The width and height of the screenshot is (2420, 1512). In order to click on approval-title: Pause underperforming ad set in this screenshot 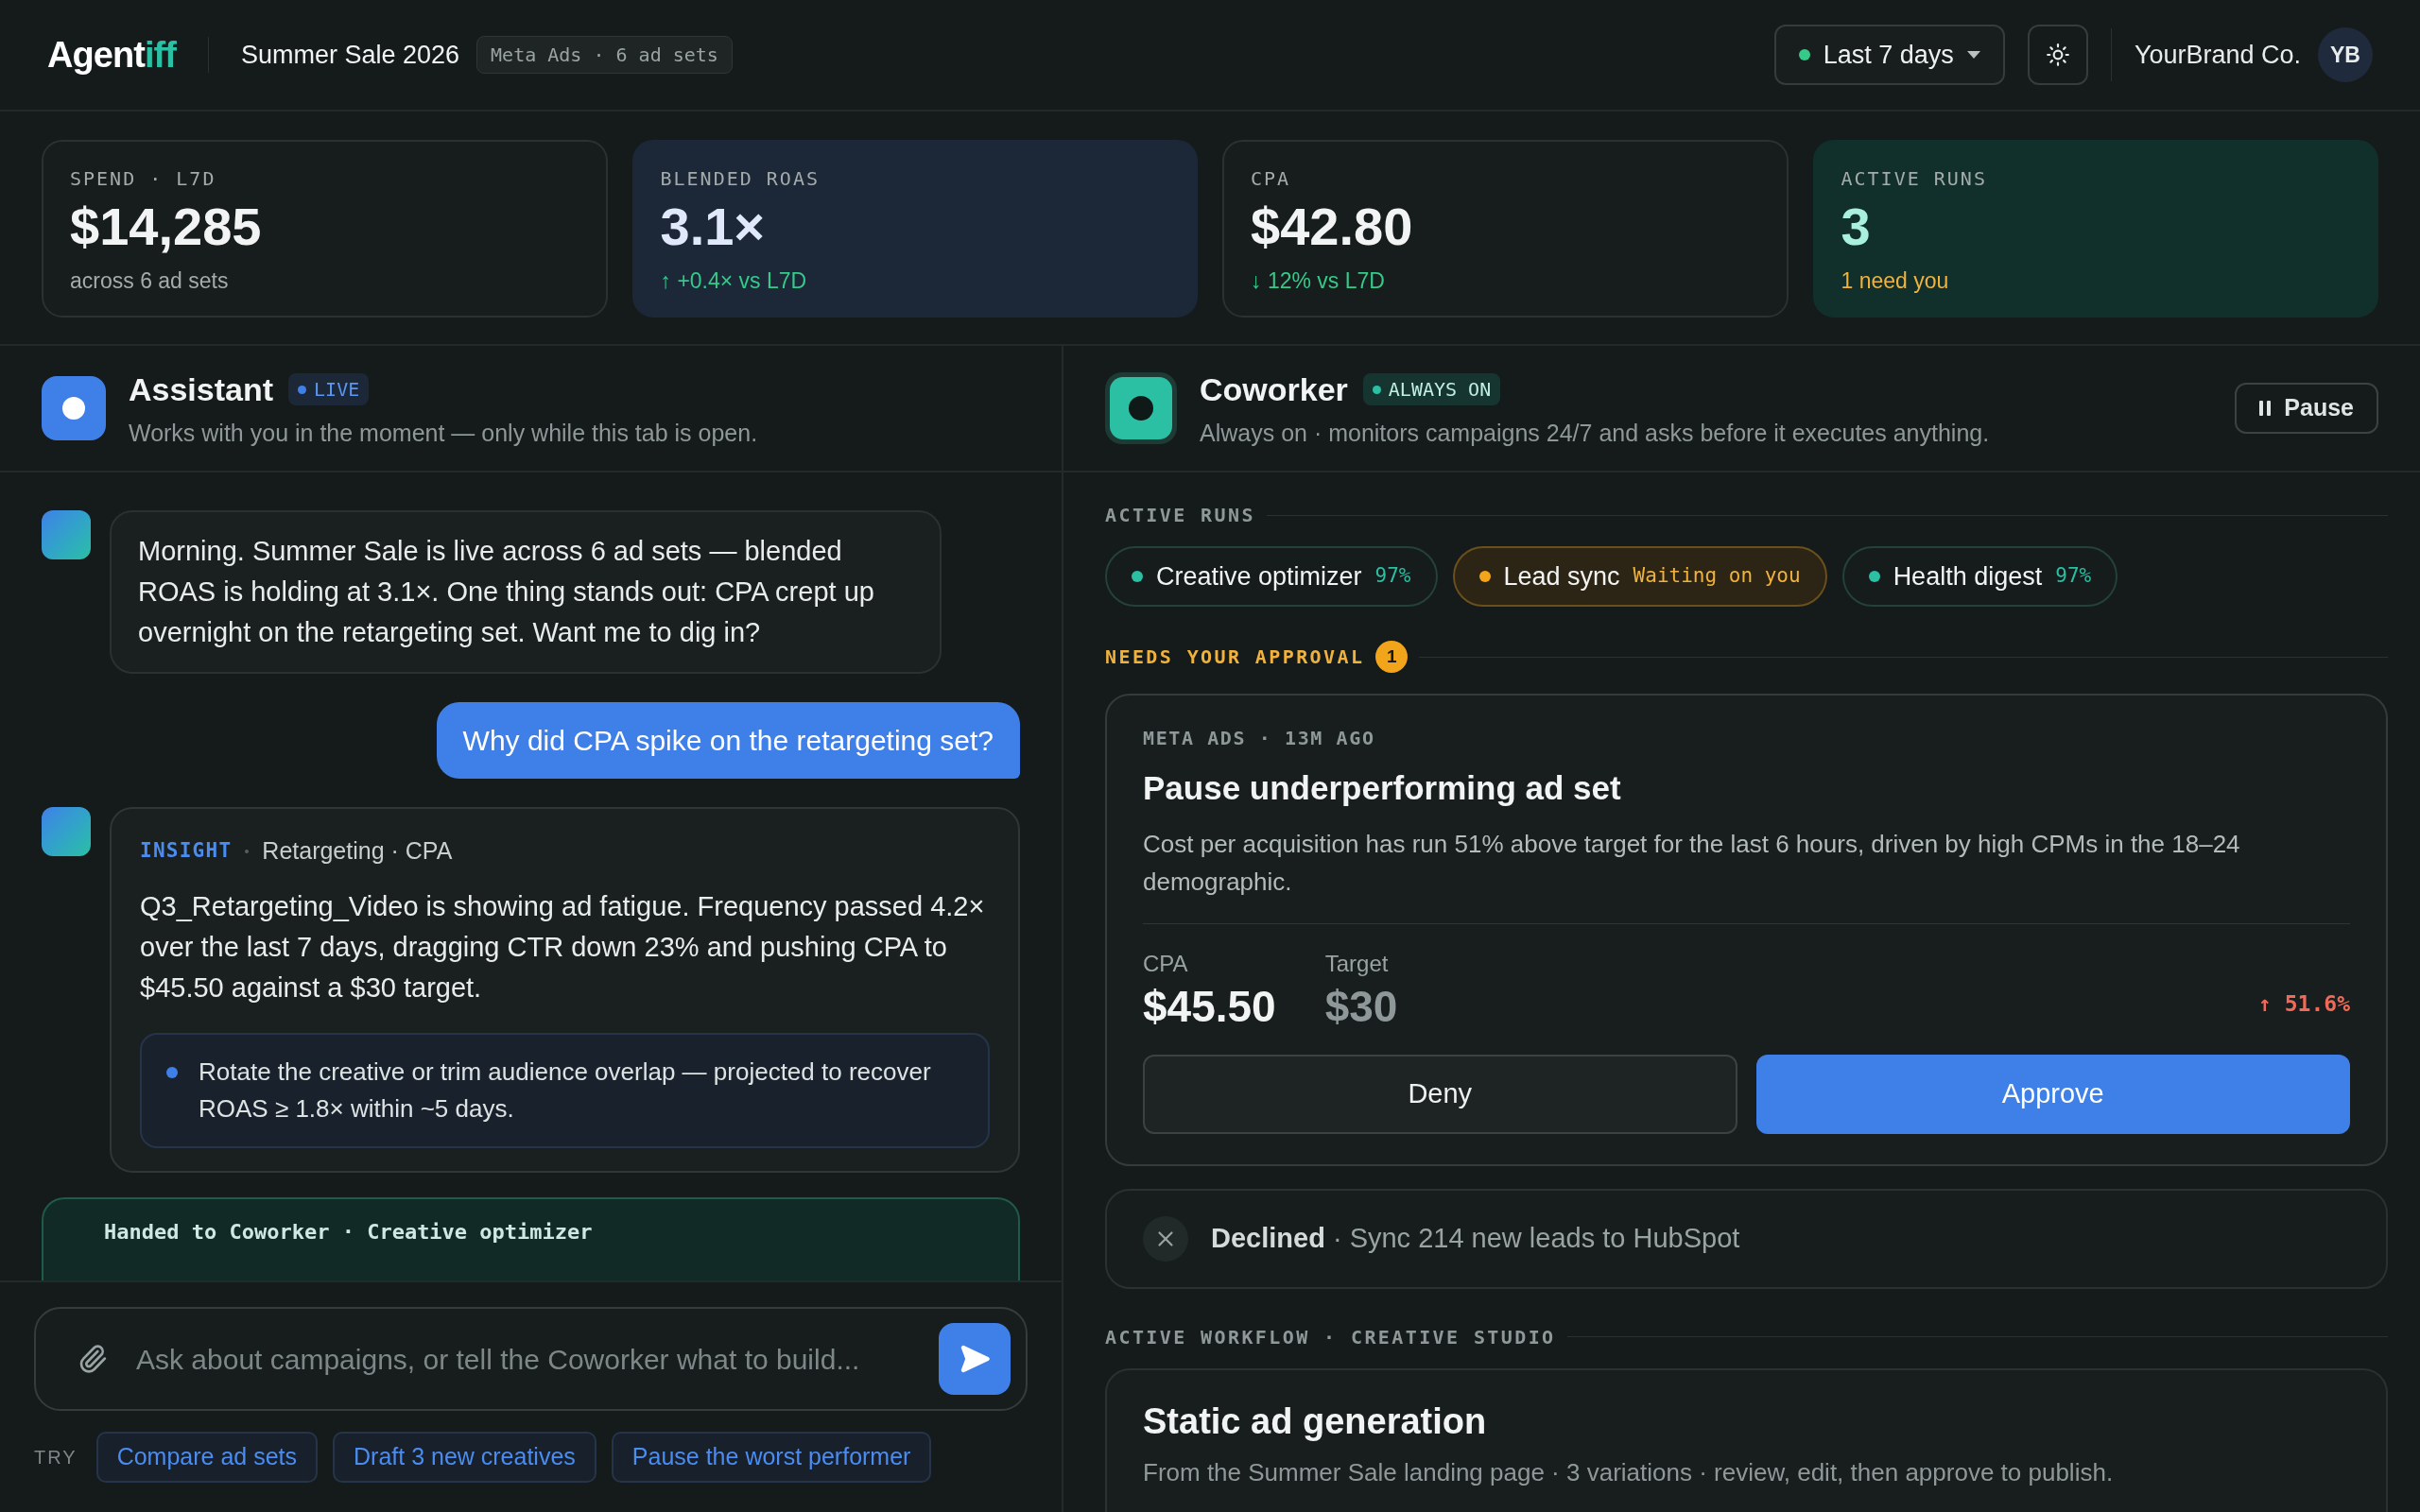, I will do `click(1382, 788)`.